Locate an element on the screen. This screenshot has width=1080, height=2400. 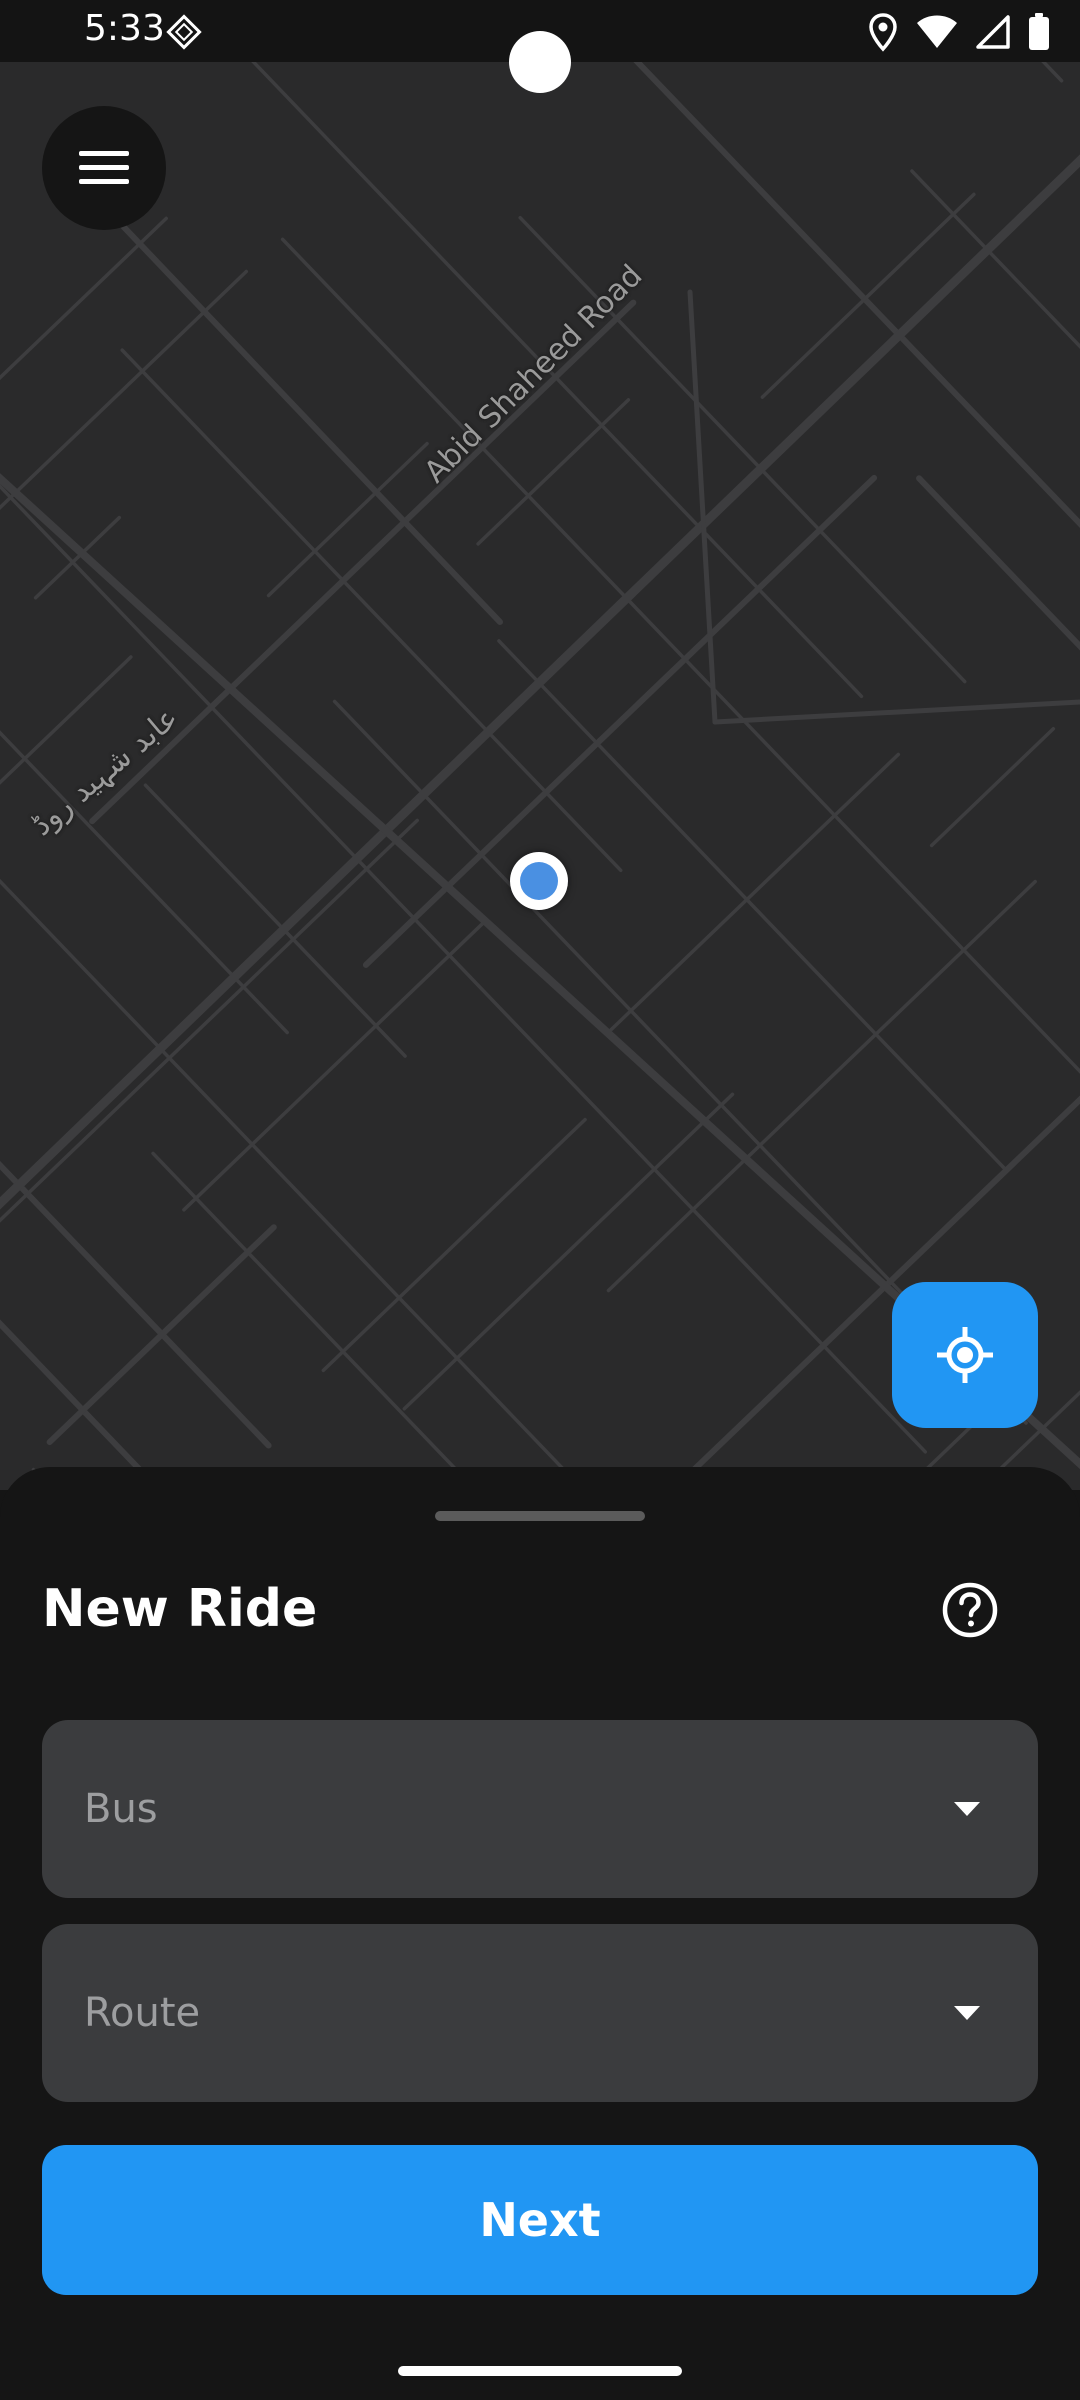
help-circle-icon is located at coordinates (970, 1610).